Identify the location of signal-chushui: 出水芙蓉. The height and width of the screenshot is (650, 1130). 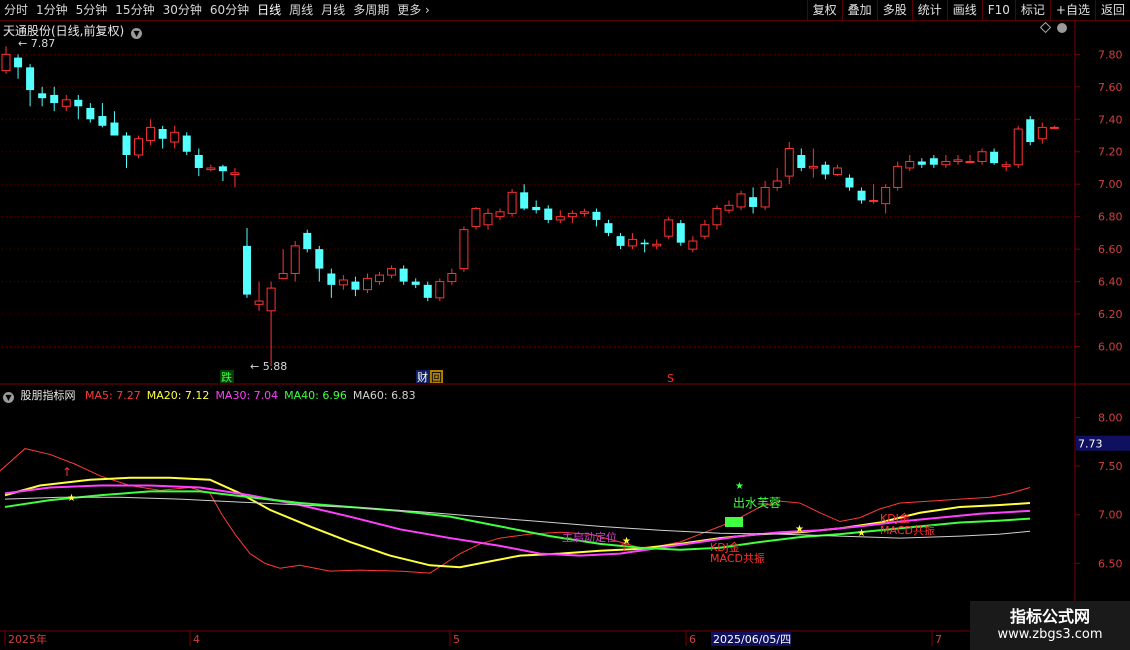
(757, 503).